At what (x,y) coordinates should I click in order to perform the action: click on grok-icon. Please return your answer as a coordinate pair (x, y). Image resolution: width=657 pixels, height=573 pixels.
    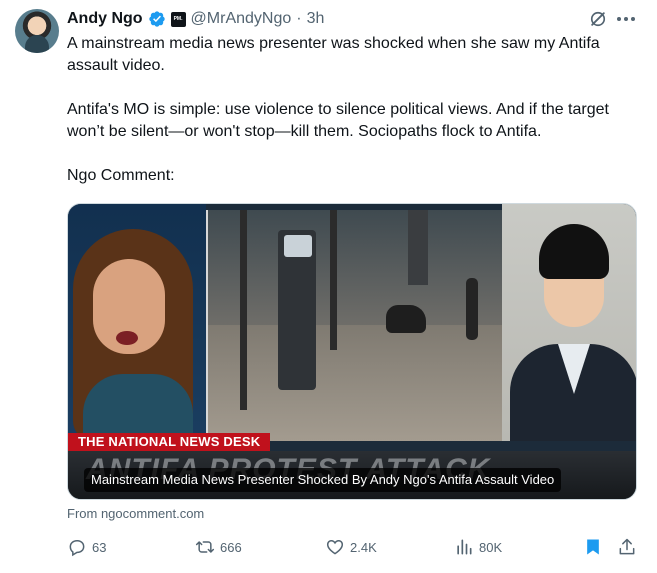
    Looking at the image, I should click on (598, 19).